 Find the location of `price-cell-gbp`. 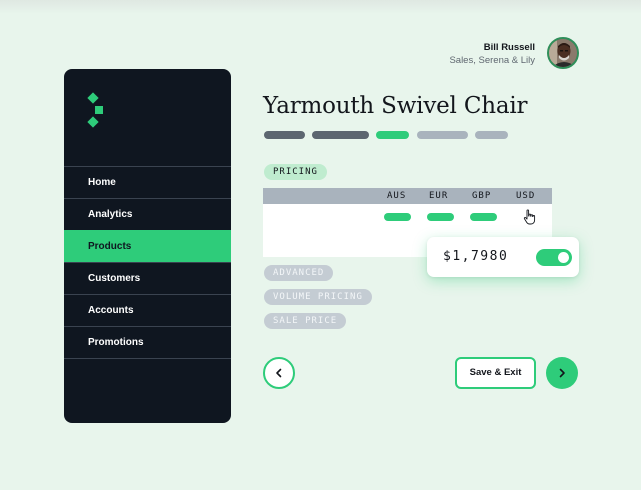

price-cell-gbp is located at coordinates (483, 217).